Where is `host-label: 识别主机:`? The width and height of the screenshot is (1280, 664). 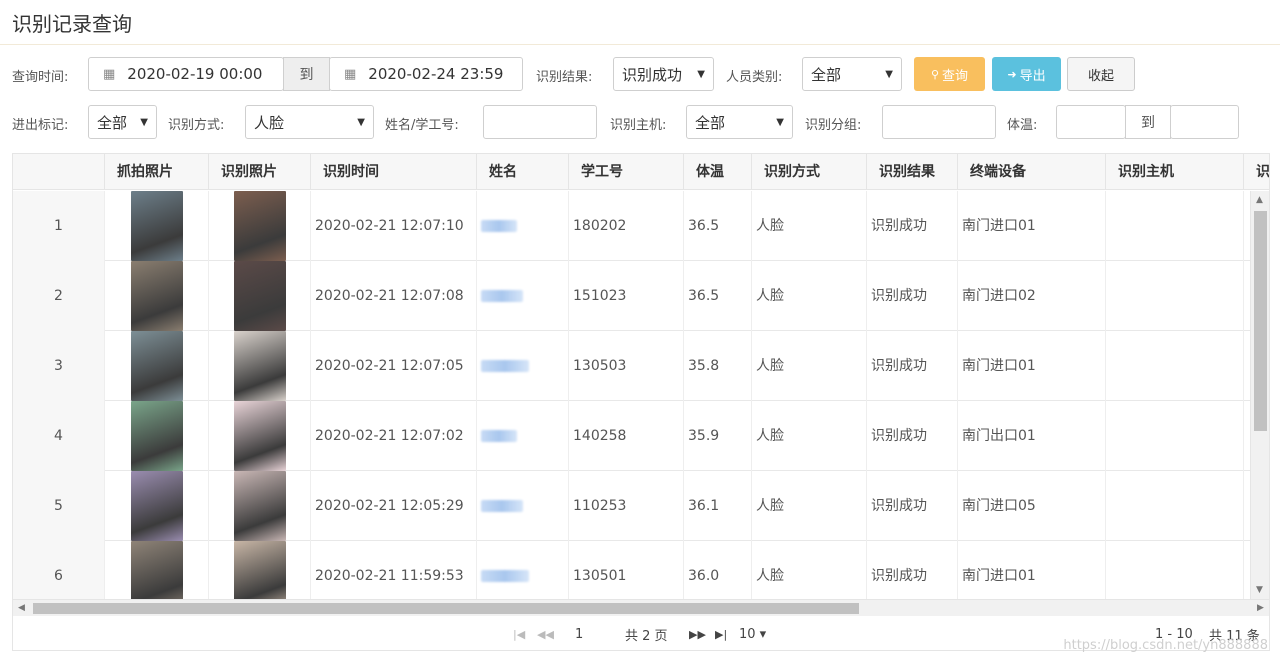 host-label: 识别主机: is located at coordinates (638, 125).